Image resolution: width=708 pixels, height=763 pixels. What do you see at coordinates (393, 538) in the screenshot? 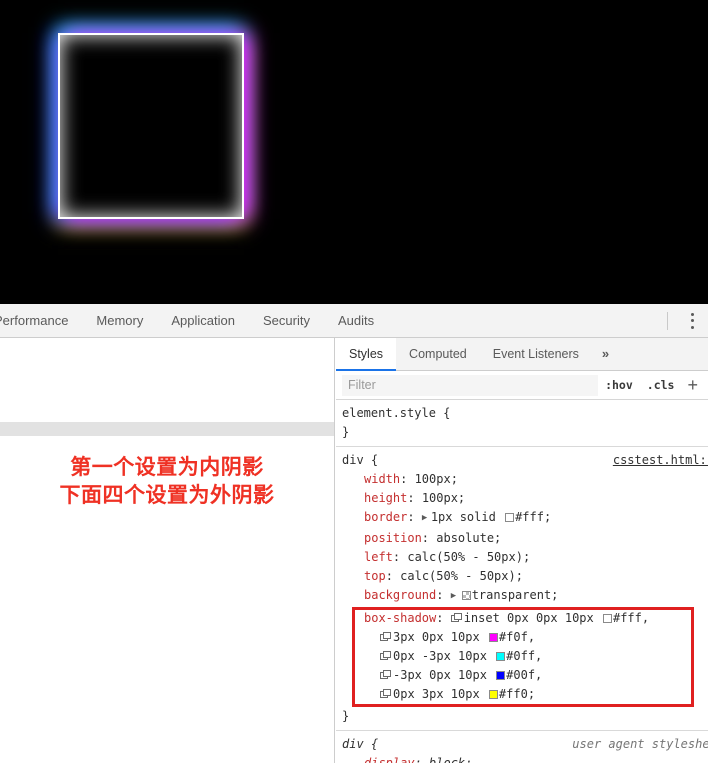
I see `css-property-name: position` at bounding box center [393, 538].